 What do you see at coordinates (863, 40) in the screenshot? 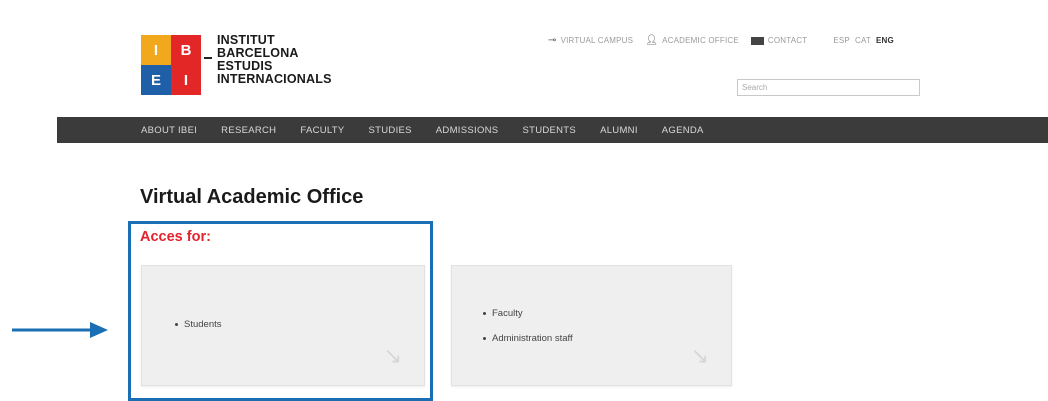
I see `lang-cat: CAT` at bounding box center [863, 40].